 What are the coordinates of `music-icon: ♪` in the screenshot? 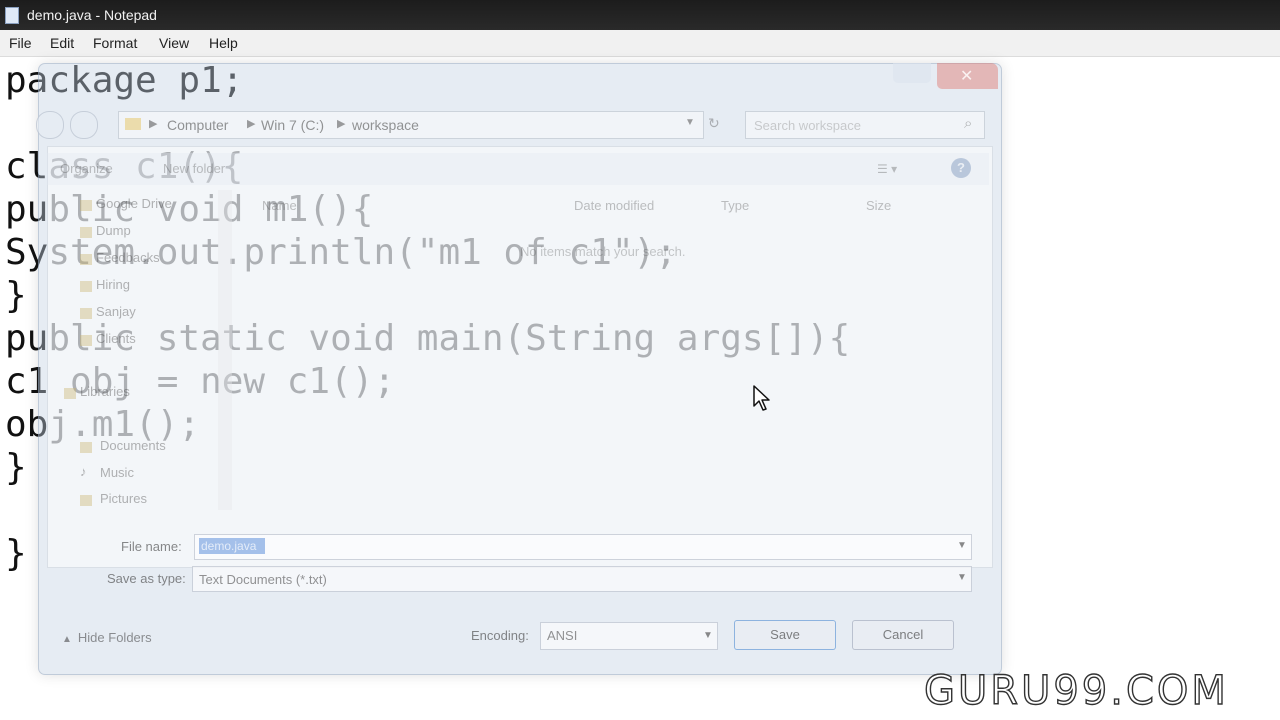 It's located at (83, 471).